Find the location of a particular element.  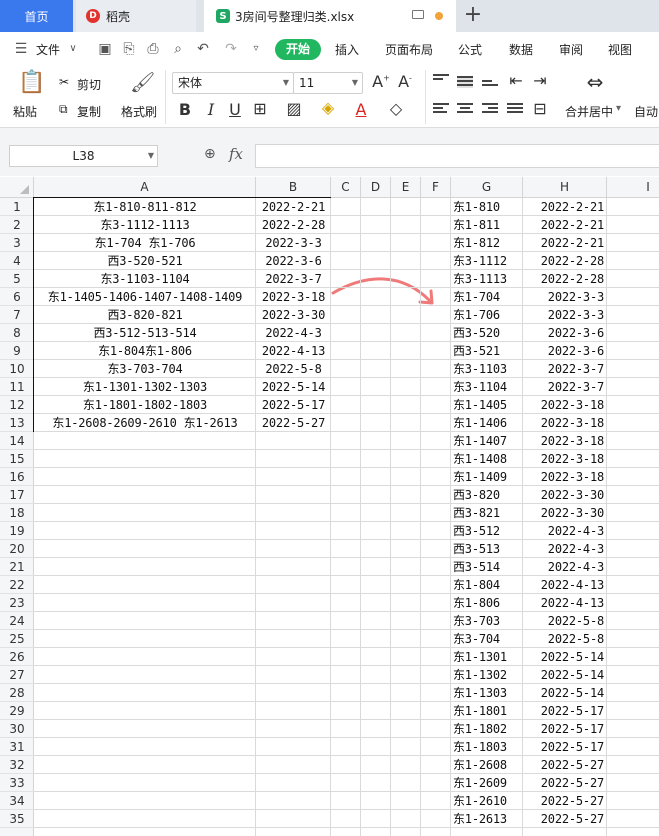

undo-icon: ↶ is located at coordinates (203, 49).